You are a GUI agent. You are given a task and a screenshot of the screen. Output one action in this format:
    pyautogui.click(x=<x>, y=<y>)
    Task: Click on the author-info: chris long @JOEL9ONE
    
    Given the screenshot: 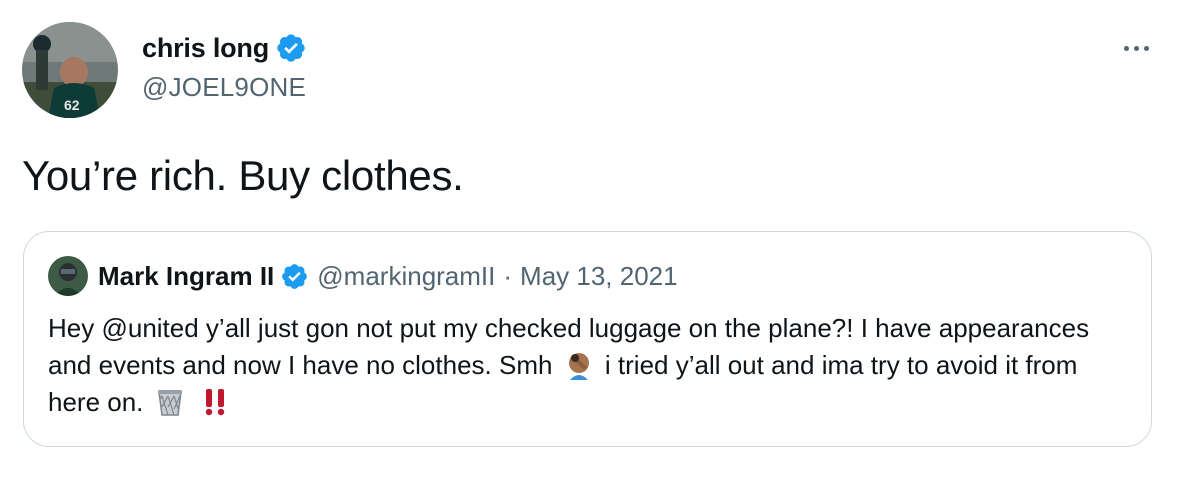 What is the action you would take?
    pyautogui.click(x=224, y=66)
    